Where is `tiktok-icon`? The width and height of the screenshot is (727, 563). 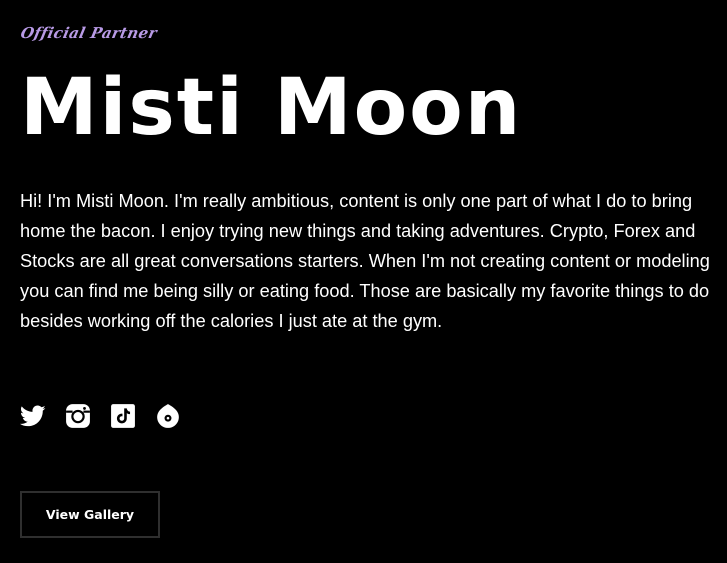
tiktok-icon is located at coordinates (123, 416).